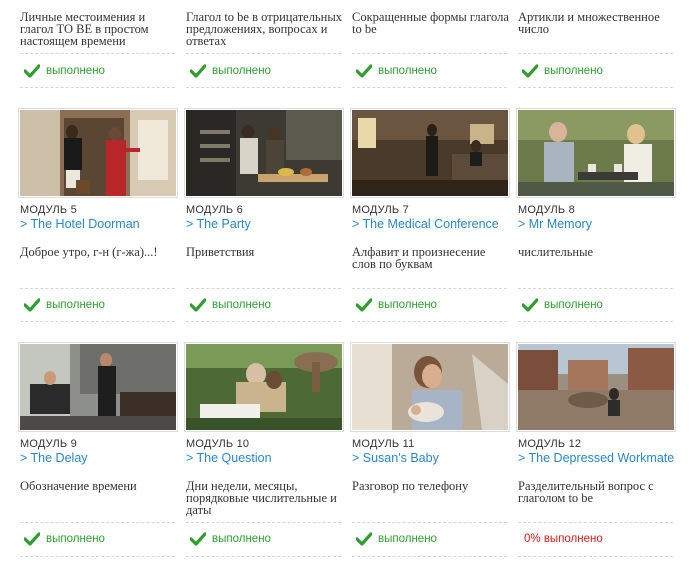 The height and width of the screenshot is (565, 689). Describe the element at coordinates (80, 224) in the screenshot. I see `module-title-link: > The Hotel Doorman` at that location.